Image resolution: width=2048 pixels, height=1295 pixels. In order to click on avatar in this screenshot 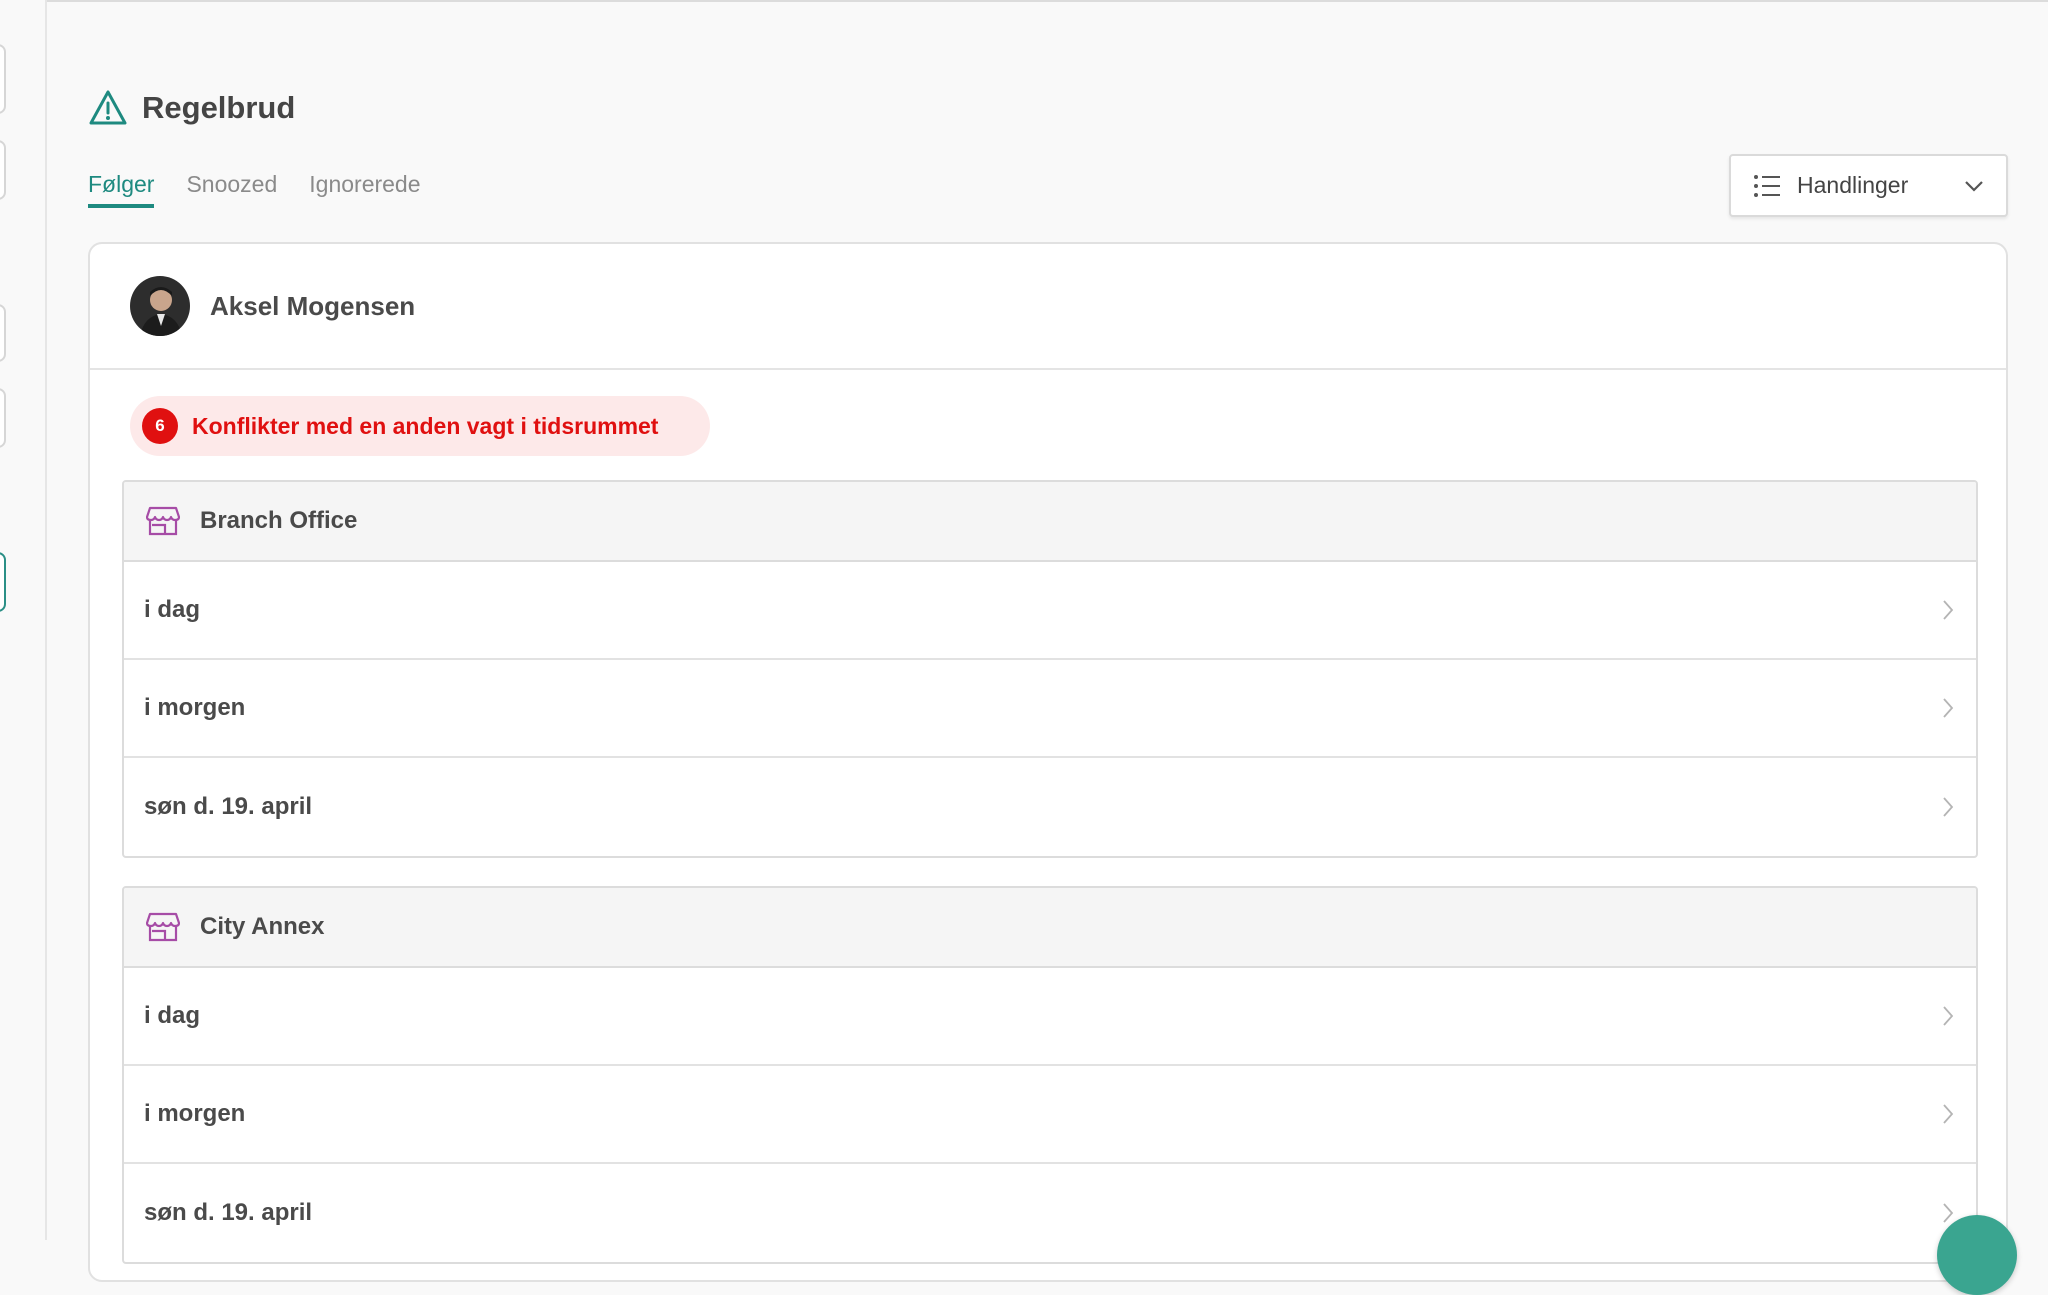, I will do `click(160, 306)`.